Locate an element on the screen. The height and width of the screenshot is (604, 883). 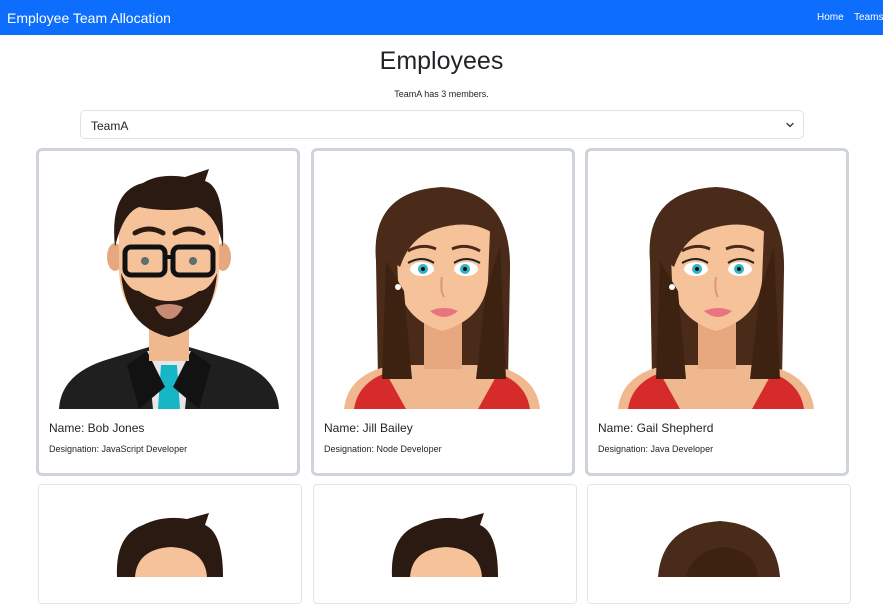
male-avatar-glasses-beard is located at coordinates (169, 289).